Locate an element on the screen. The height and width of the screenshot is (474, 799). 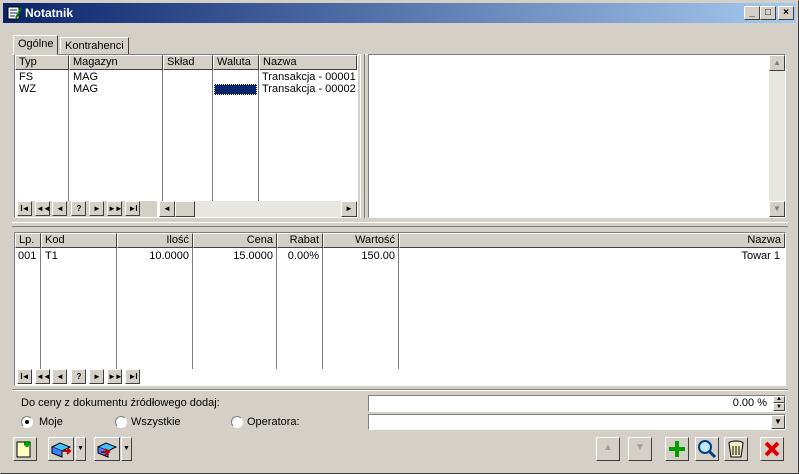
cell-wartosc: 150.00 is located at coordinates (378, 256).